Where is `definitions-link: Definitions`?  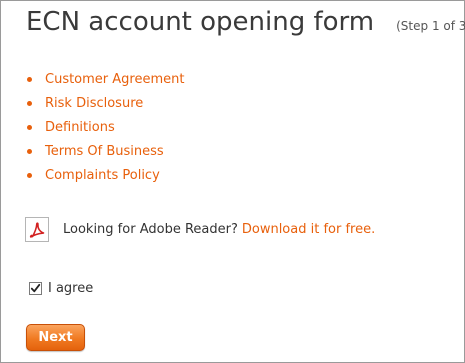
definitions-link: Definitions is located at coordinates (80, 127).